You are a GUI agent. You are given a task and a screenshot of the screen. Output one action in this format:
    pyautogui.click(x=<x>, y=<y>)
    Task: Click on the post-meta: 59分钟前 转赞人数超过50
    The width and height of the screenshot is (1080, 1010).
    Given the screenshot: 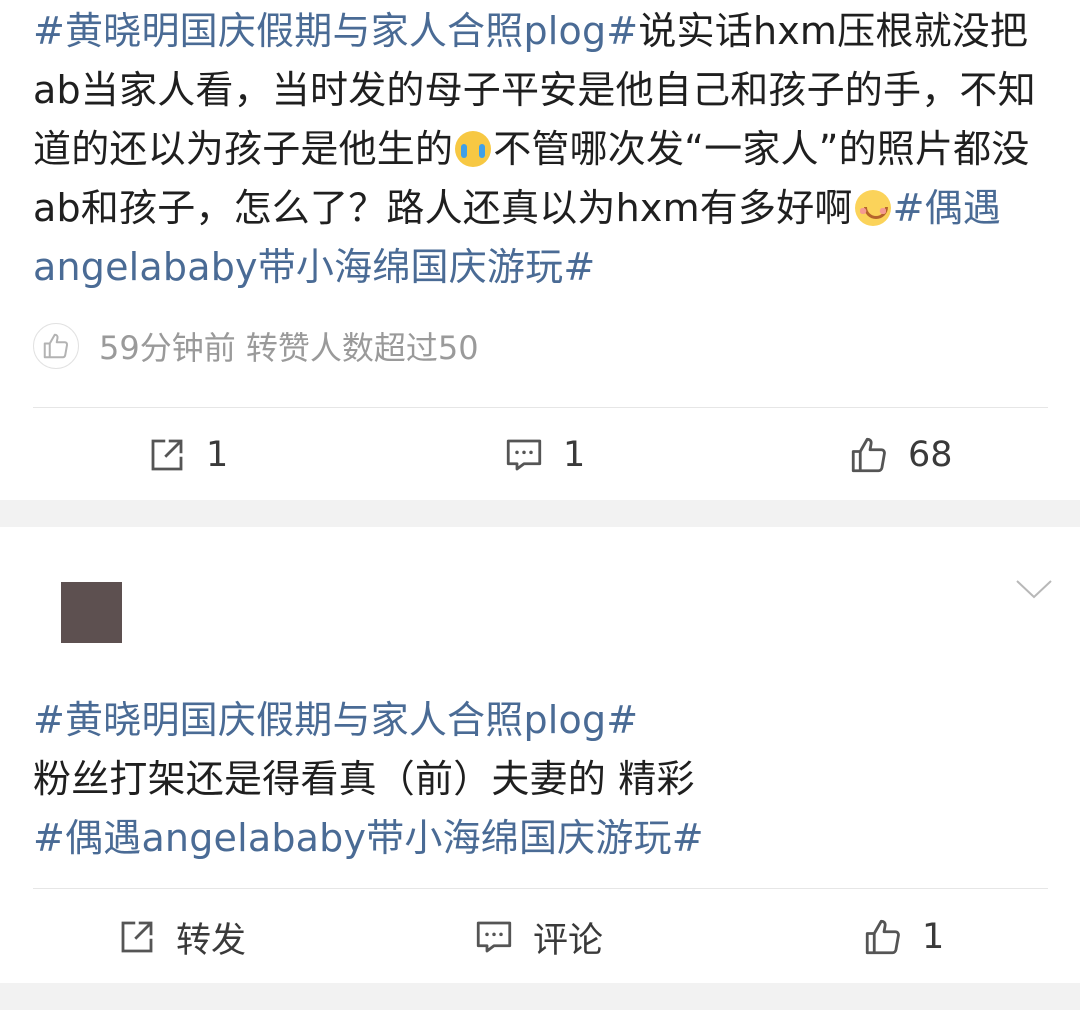 What is the action you would take?
    pyautogui.click(x=256, y=346)
    